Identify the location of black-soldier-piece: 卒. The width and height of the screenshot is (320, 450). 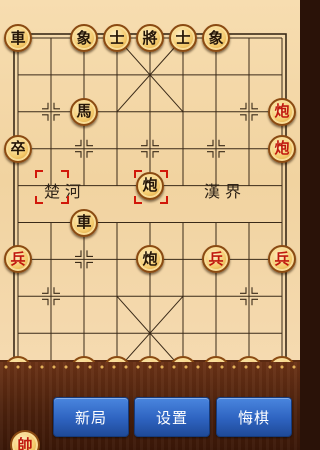
(18, 148).